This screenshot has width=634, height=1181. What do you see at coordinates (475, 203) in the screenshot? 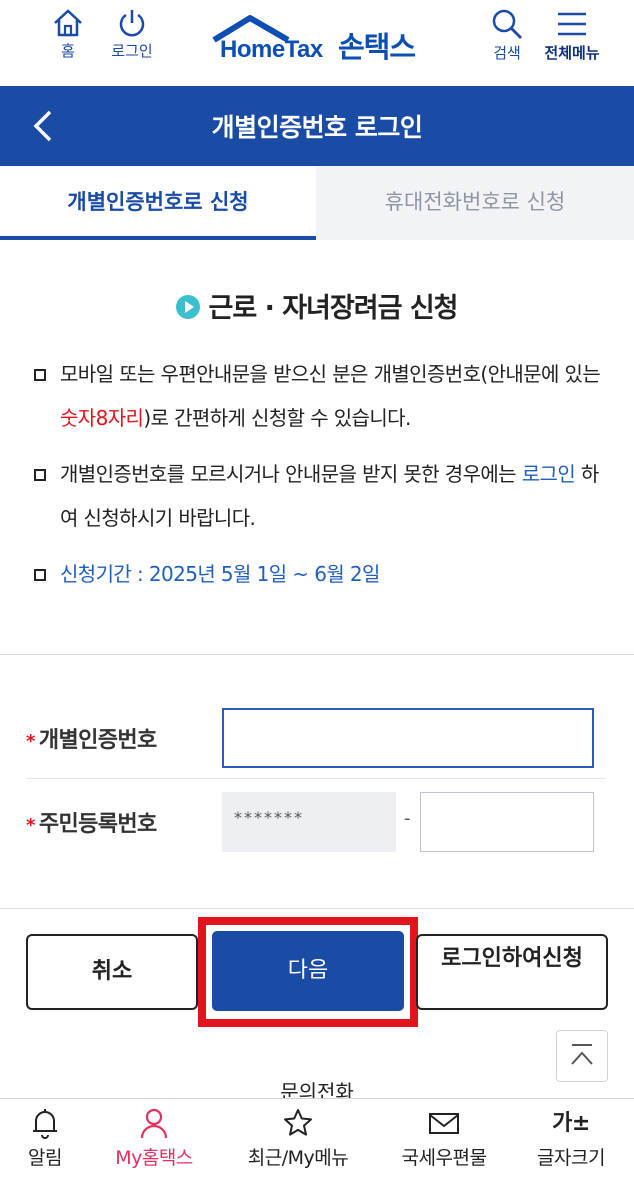
I see `tab-phone-number: 휴대전화번호로 신청` at bounding box center [475, 203].